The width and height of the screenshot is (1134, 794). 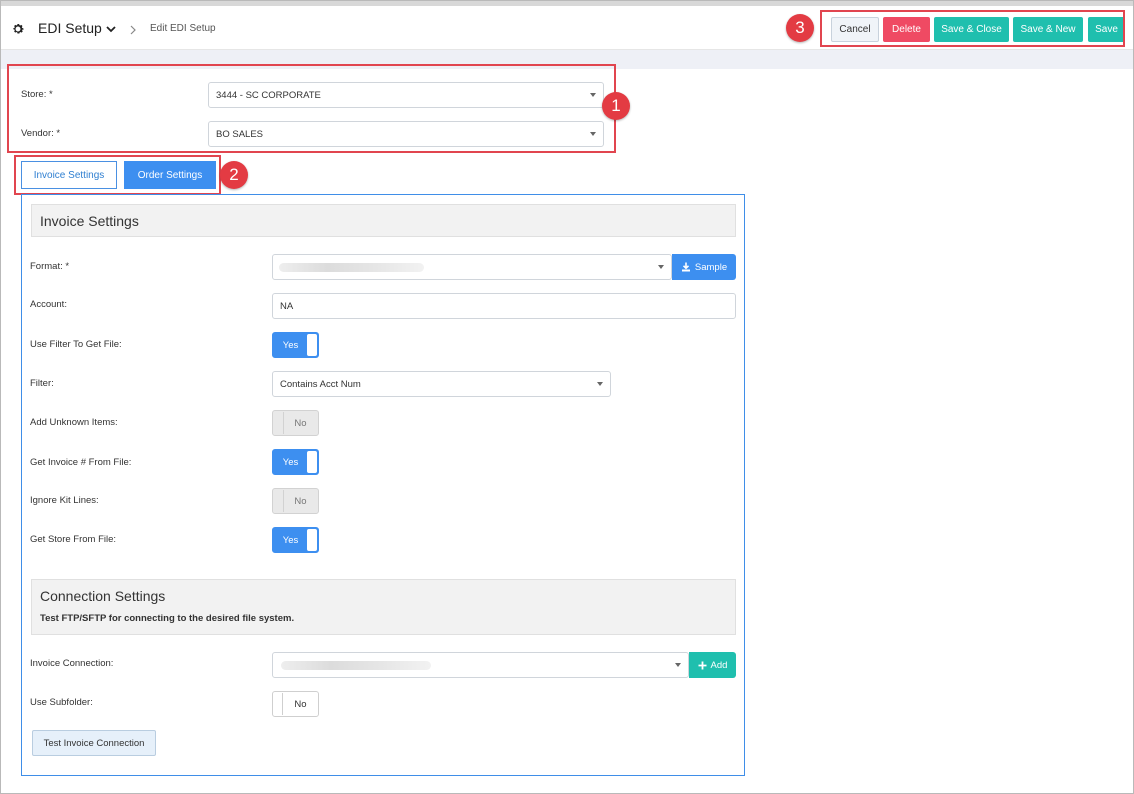 I want to click on callout-badge-2: 2, so click(x=234, y=175).